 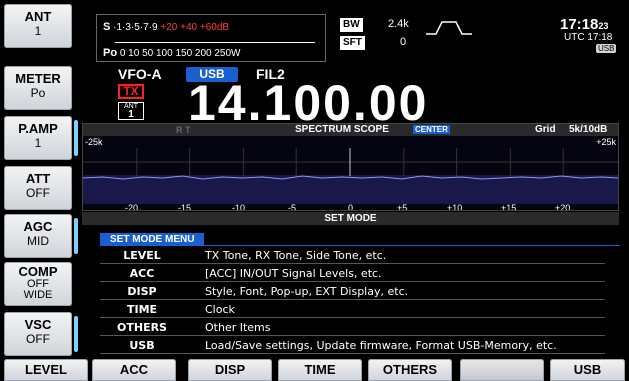 What do you see at coordinates (230, 370) in the screenshot?
I see `disp-button: DISP` at bounding box center [230, 370].